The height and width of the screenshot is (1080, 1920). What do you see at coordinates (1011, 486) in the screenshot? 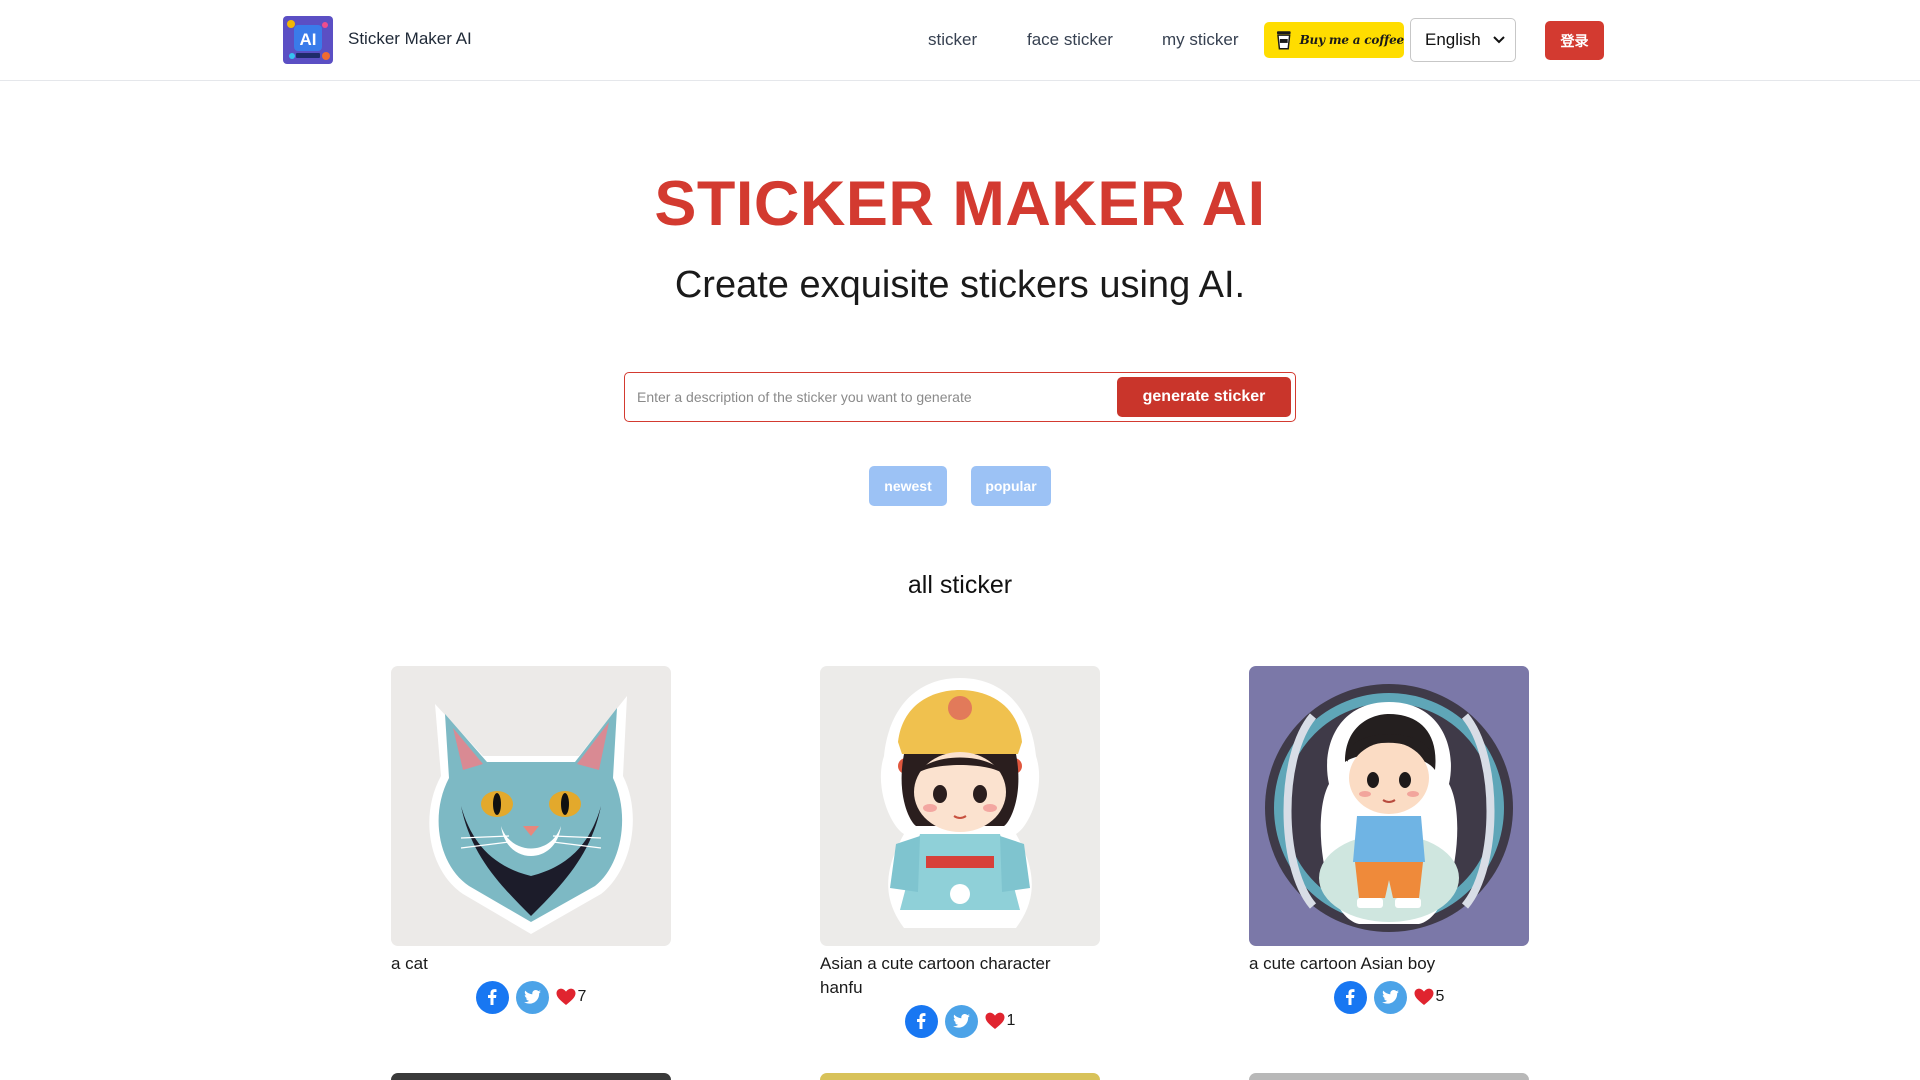
I see `filter-popular-button: popular` at bounding box center [1011, 486].